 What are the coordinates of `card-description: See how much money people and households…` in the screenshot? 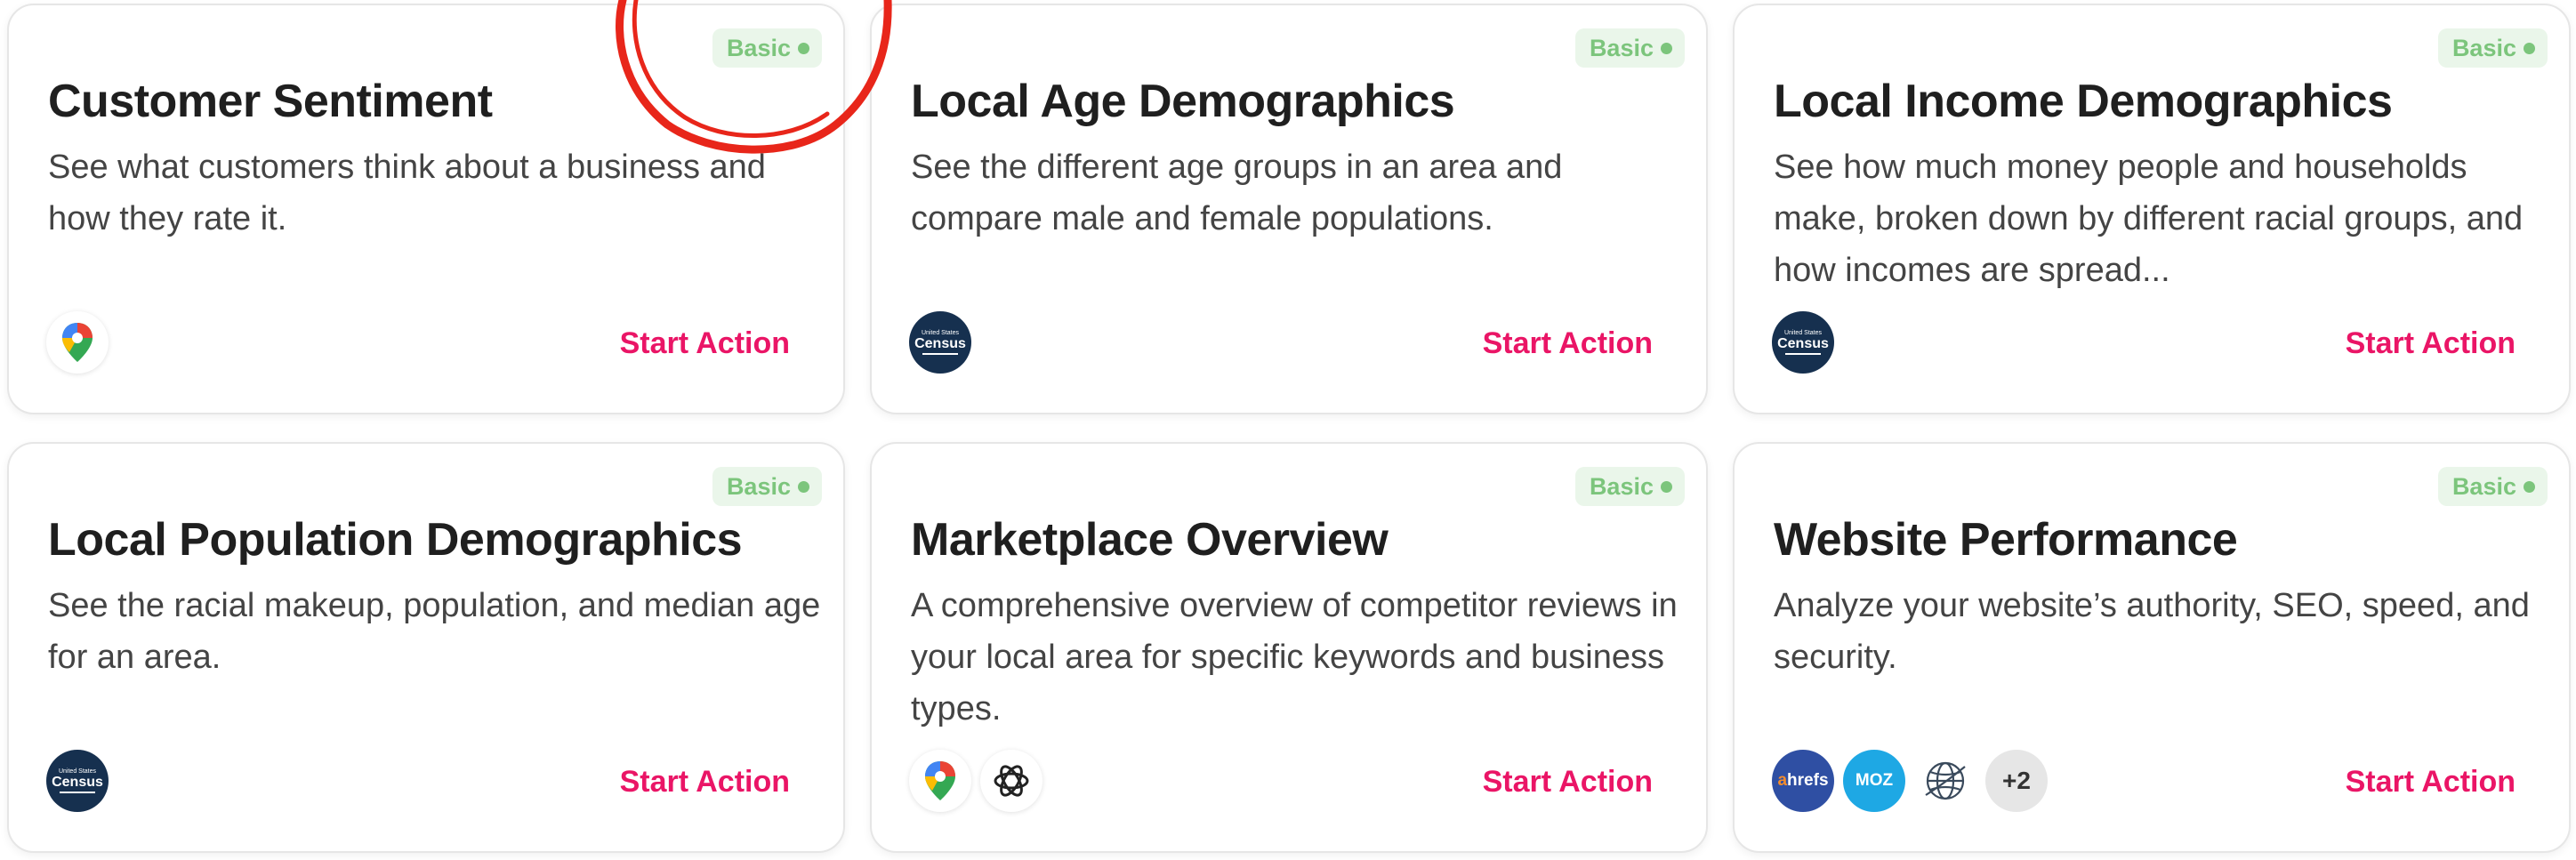 It's located at (2149, 219).